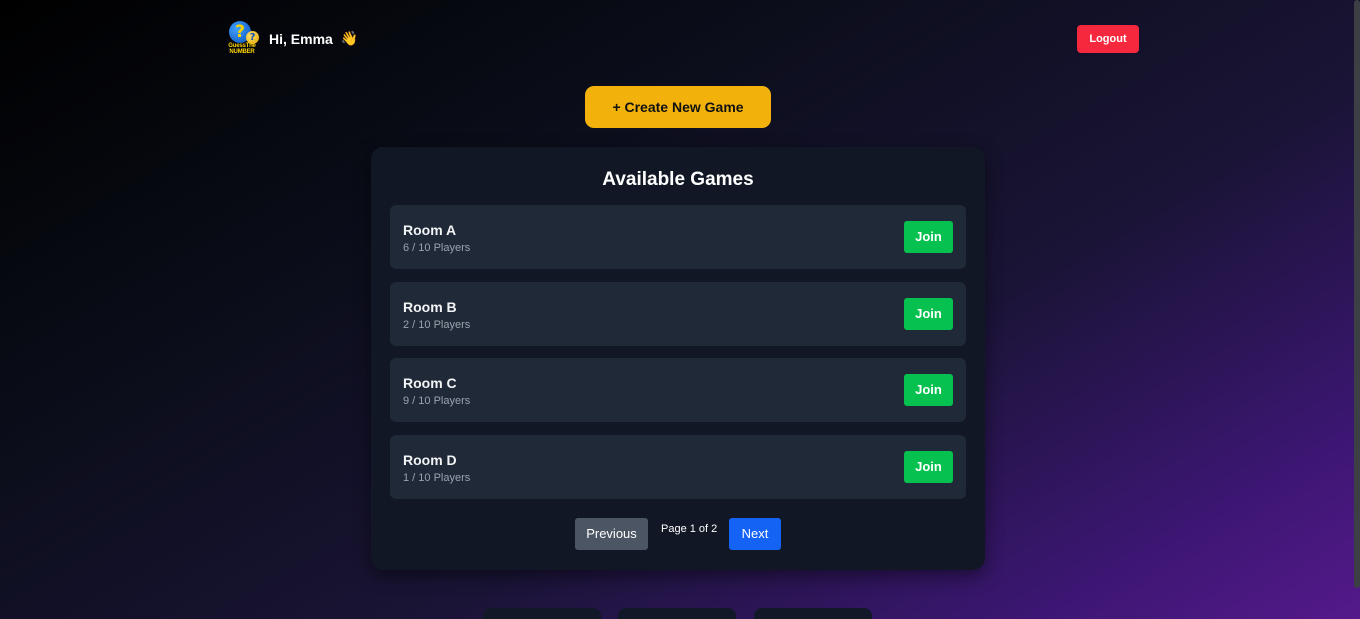 The image size is (1360, 619). What do you see at coordinates (1357, 294) in the screenshot?
I see `page-scrollbar` at bounding box center [1357, 294].